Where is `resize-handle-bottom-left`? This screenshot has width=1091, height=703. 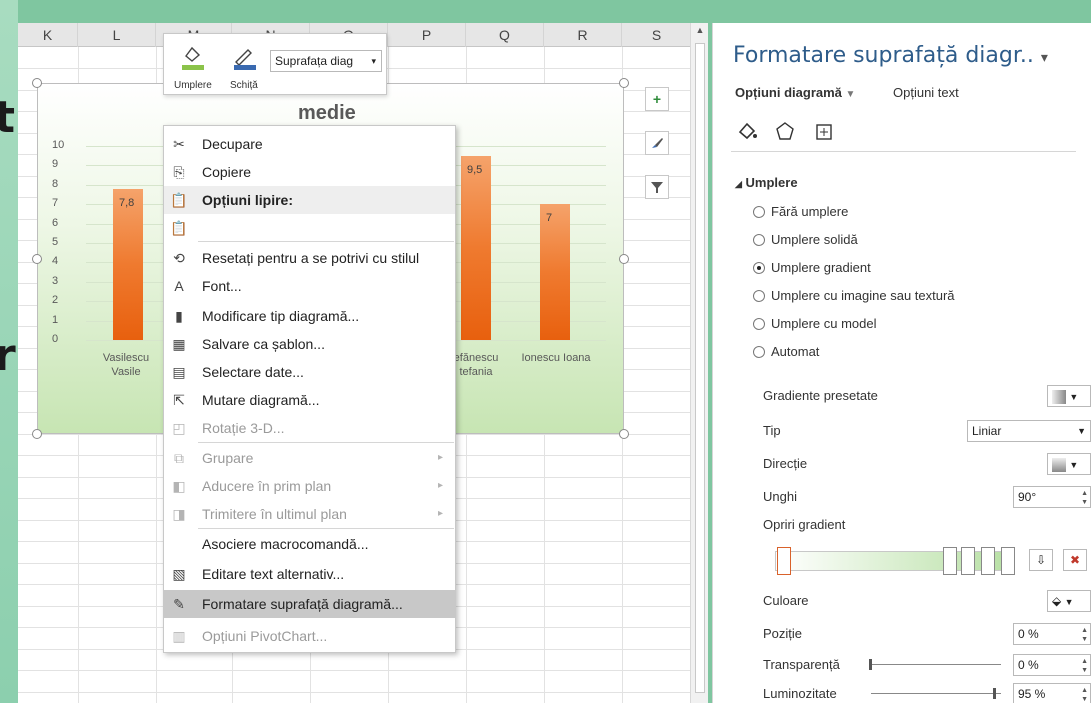 resize-handle-bottom-left is located at coordinates (37, 434).